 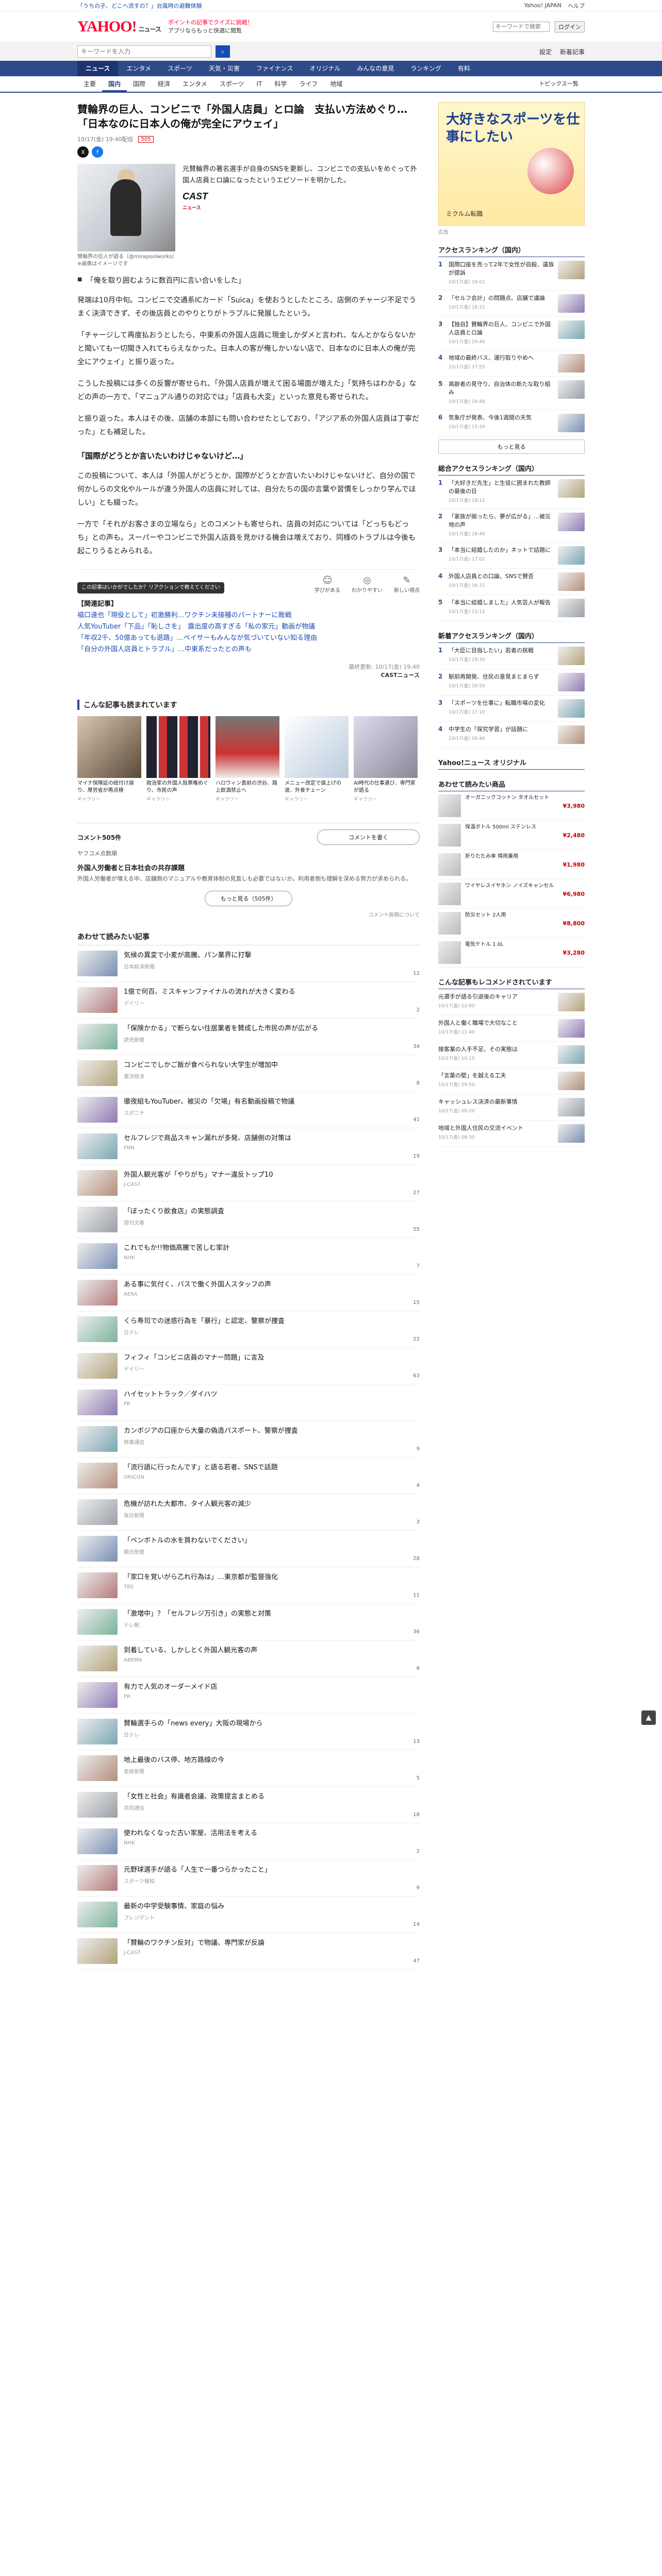 I want to click on top-link-yahoo: Yahoo! JAPAN, so click(x=542, y=6).